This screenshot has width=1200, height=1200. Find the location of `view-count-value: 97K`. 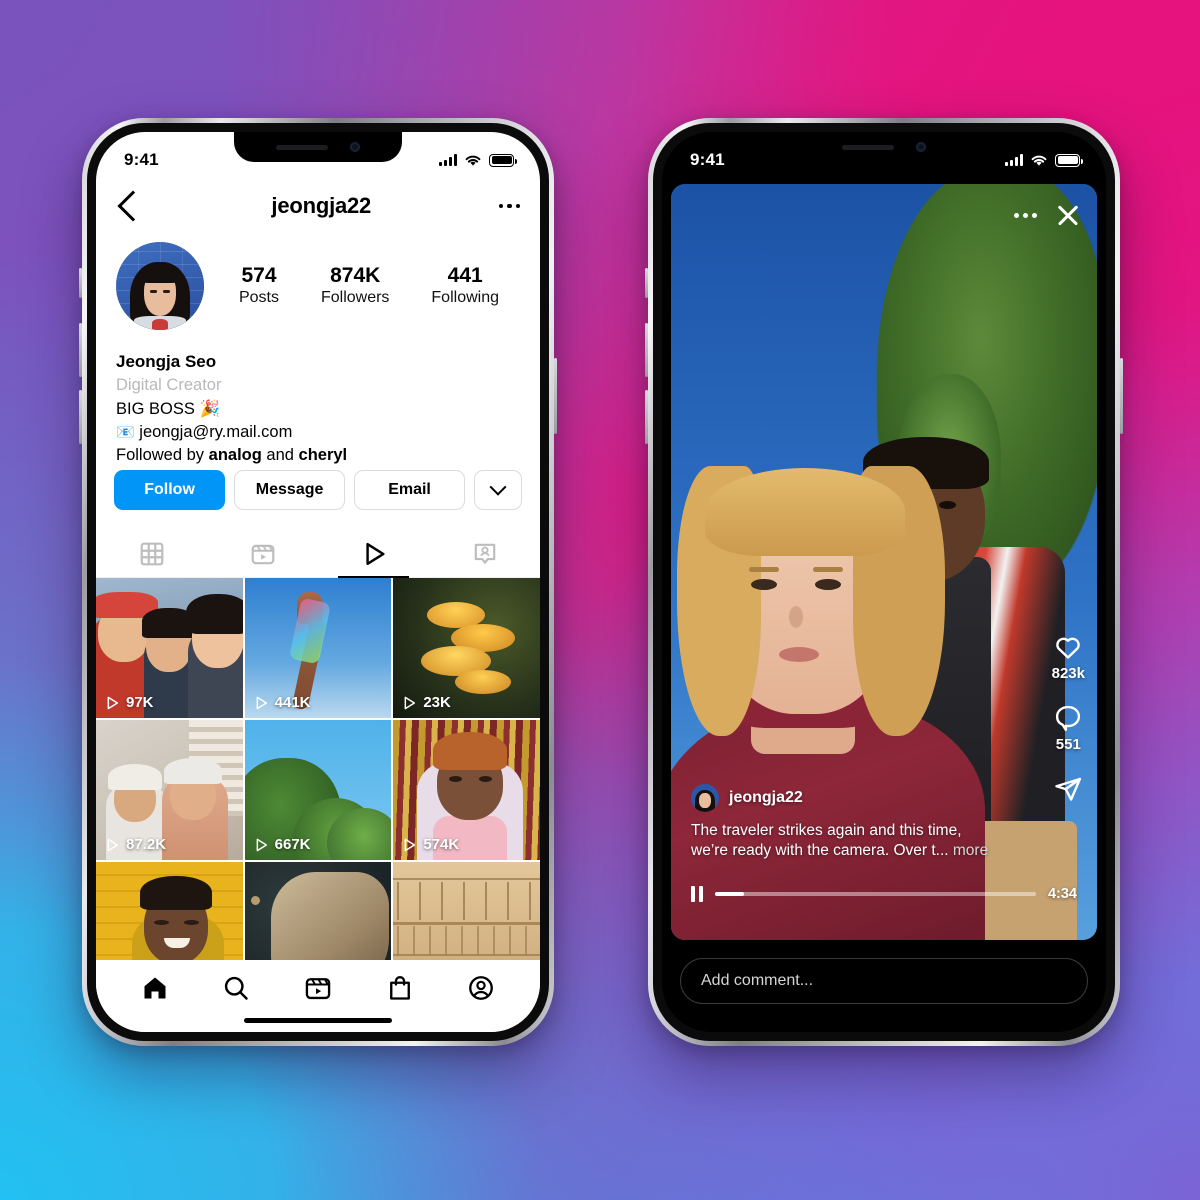

view-count-value: 97K is located at coordinates (140, 702).